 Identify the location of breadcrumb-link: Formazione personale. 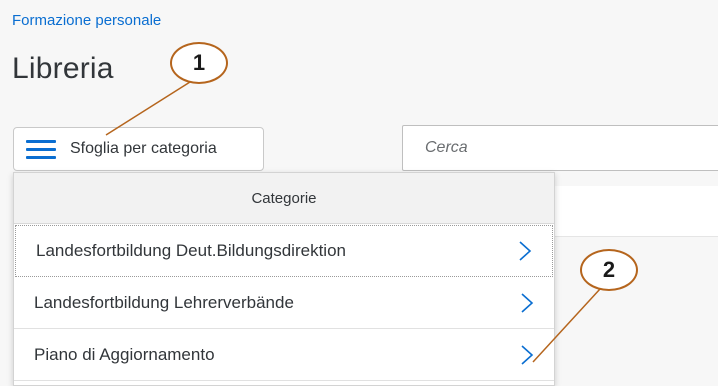
(86, 20).